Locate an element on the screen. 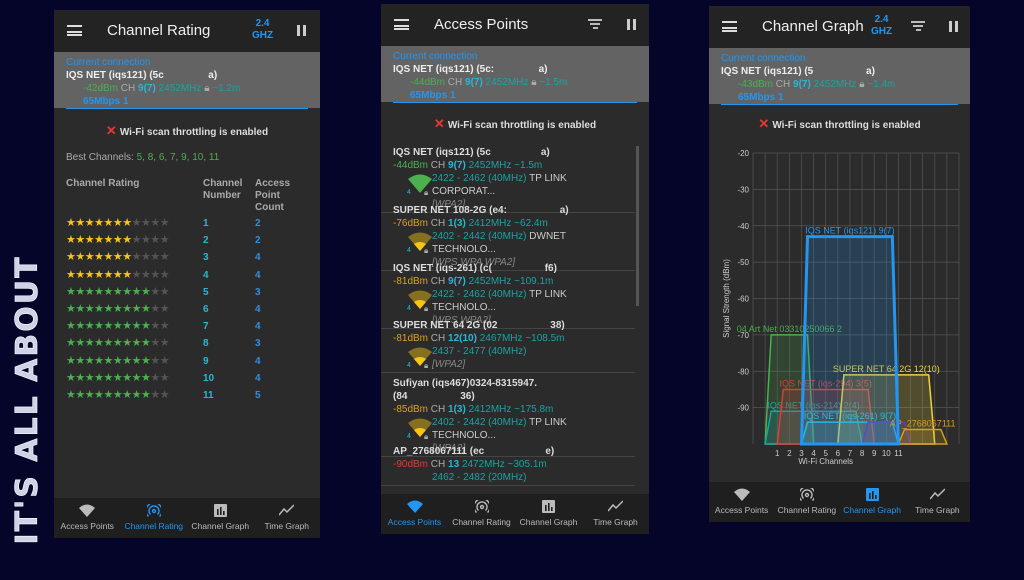 Image resolution: width=1024 pixels, height=580 pixels. channel-number: 5 is located at coordinates (206, 292).